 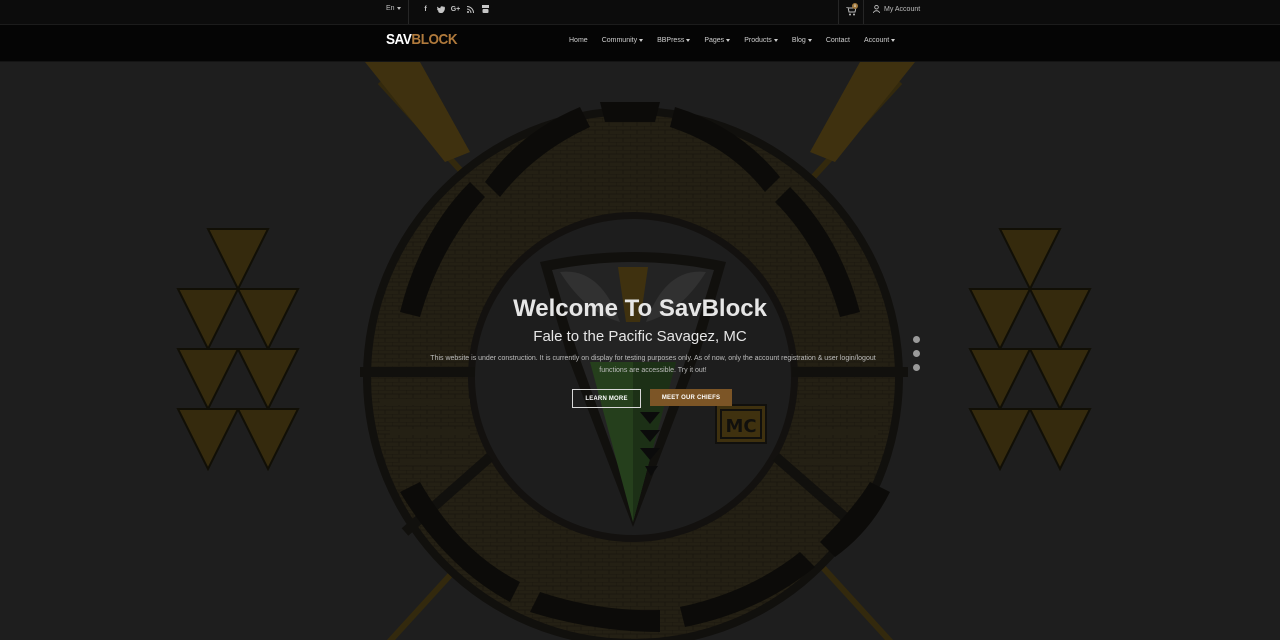 I want to click on nav-item-bbpress: BBPress, so click(x=674, y=40).